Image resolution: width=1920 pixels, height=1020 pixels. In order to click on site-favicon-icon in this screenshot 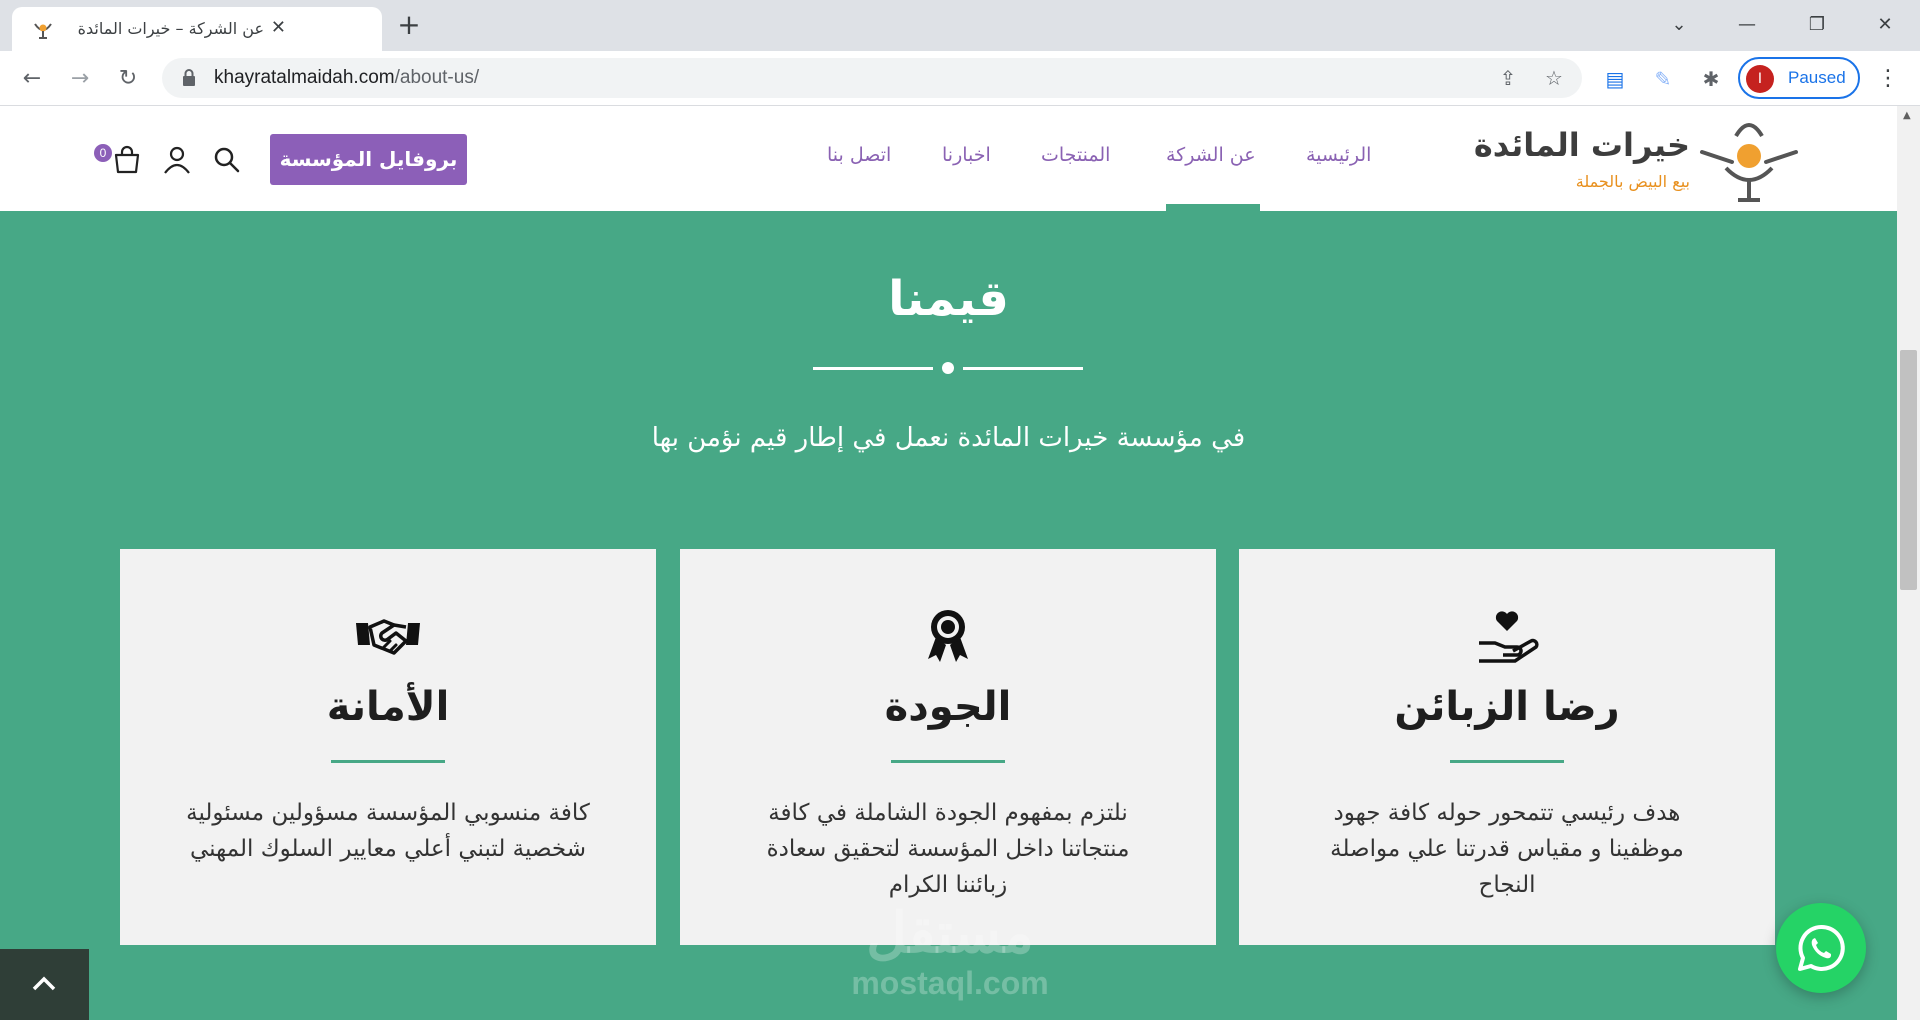, I will do `click(43, 31)`.